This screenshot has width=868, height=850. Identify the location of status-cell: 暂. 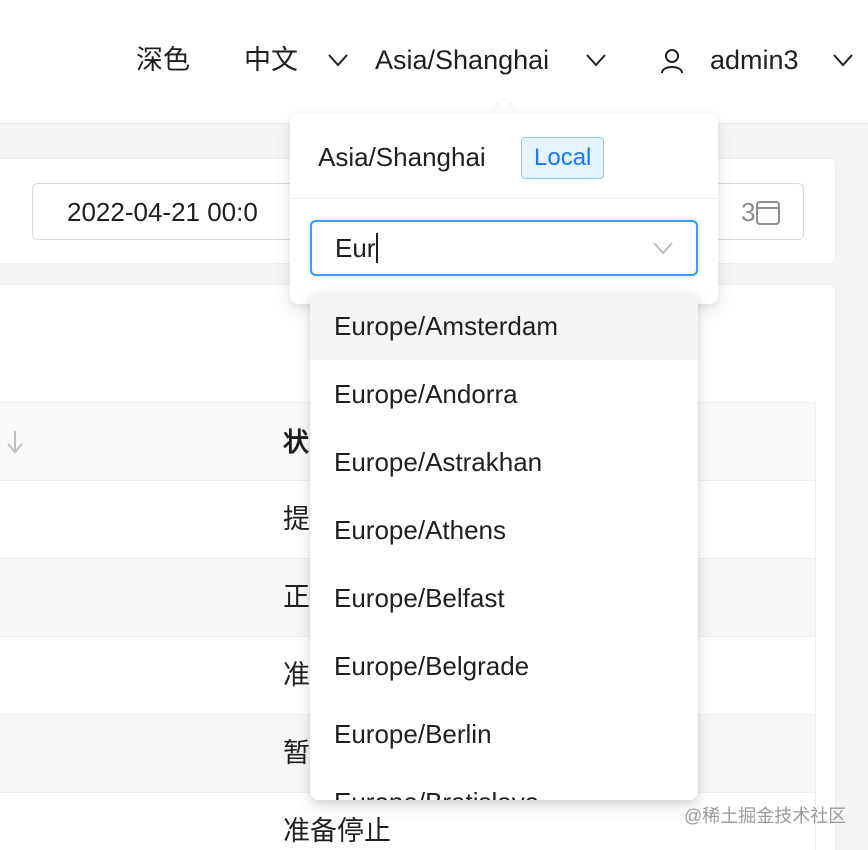
(296, 753).